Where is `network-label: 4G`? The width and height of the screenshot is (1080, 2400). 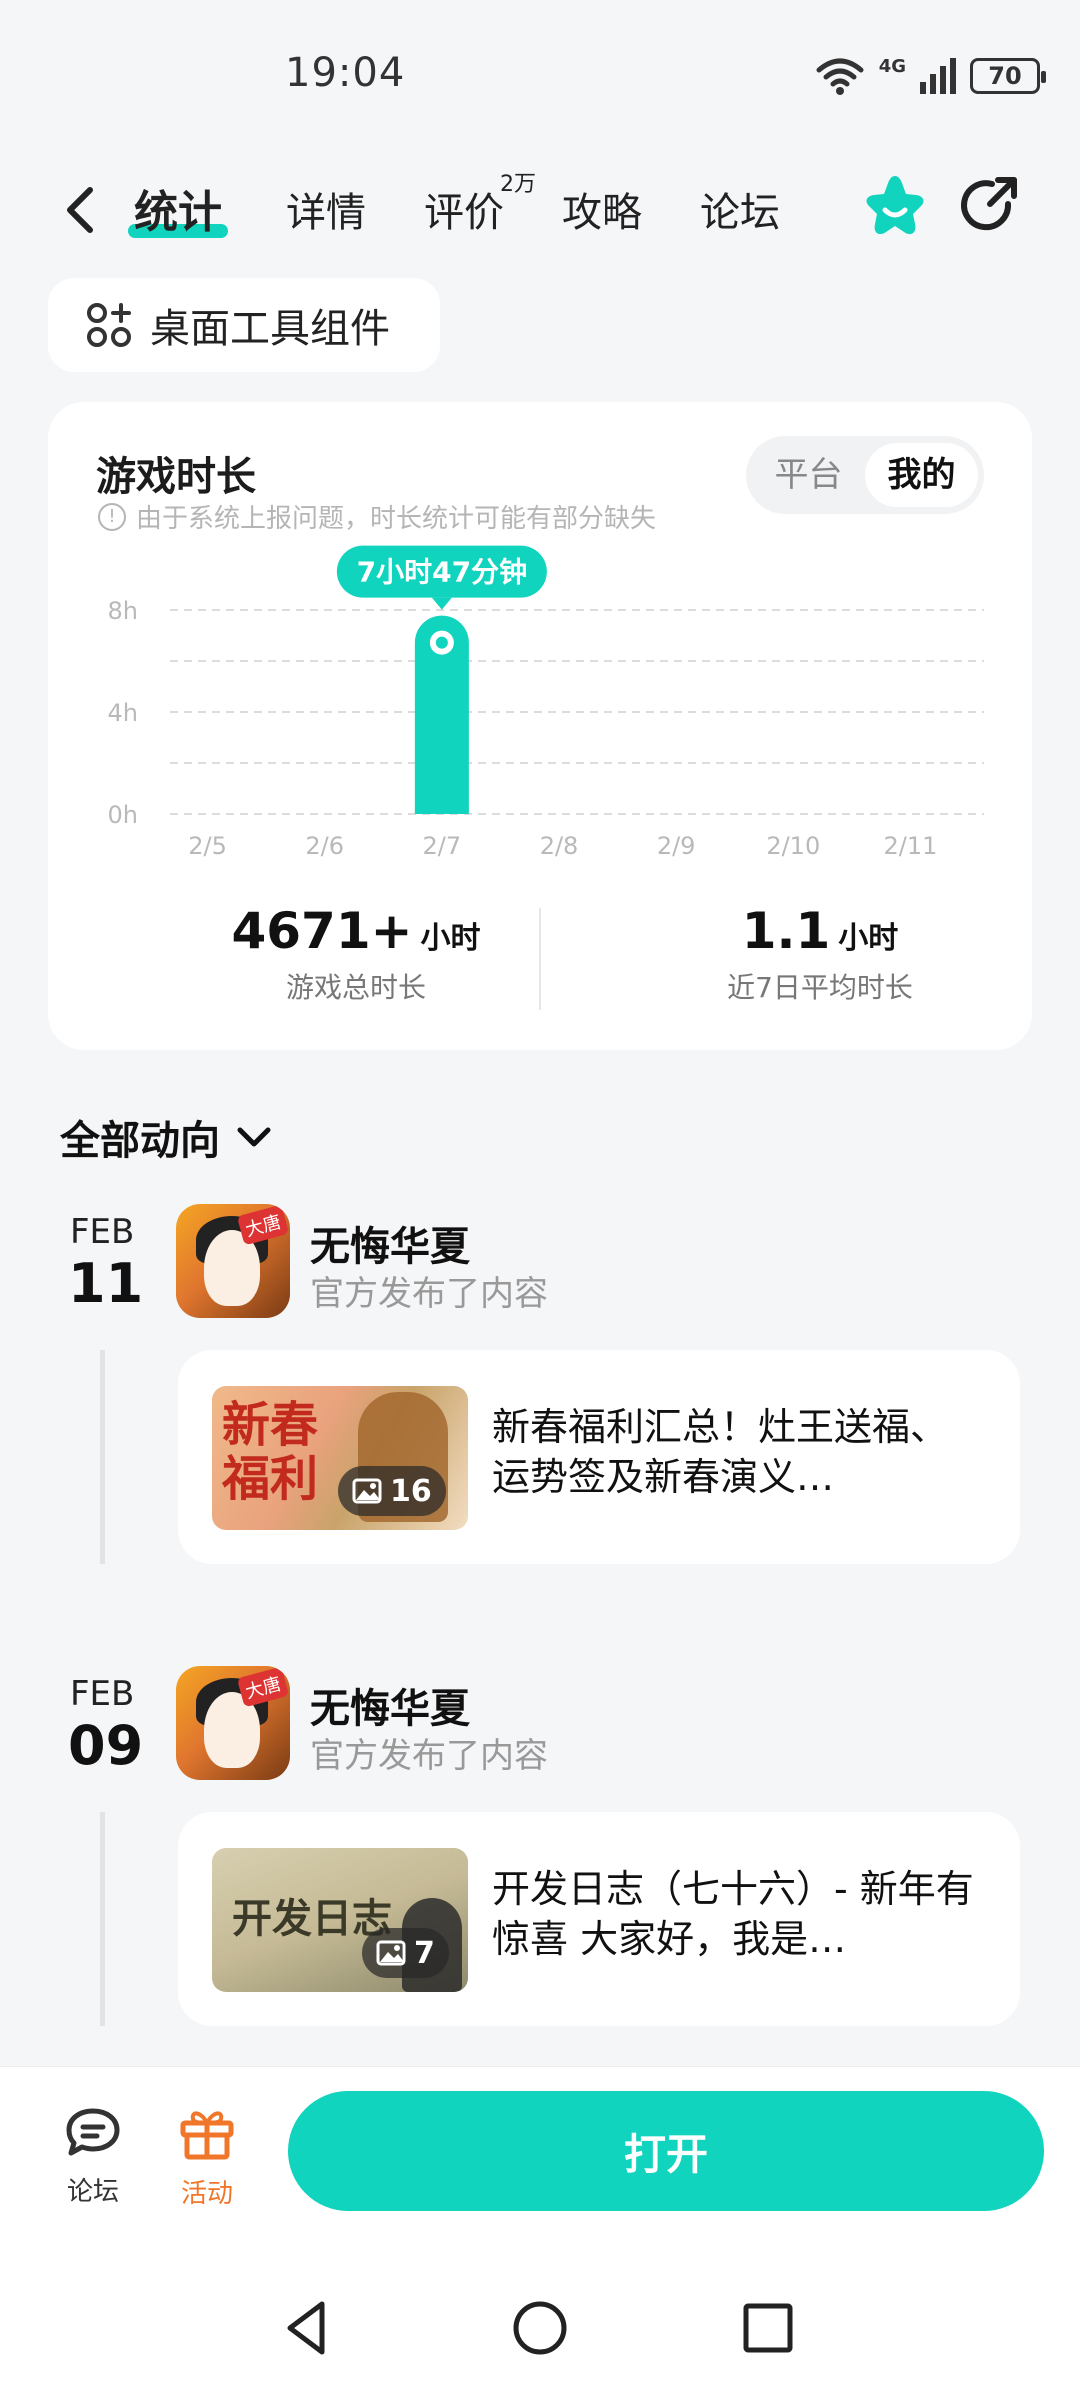 network-label: 4G is located at coordinates (892, 66).